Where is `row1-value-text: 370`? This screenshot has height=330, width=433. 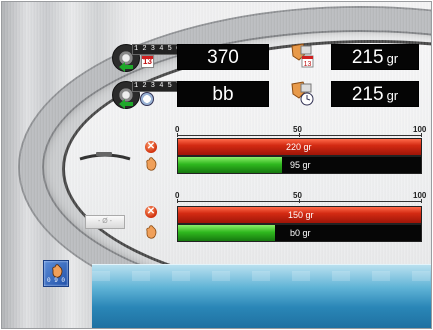
row1-value-text: 370 is located at coordinates (223, 57).